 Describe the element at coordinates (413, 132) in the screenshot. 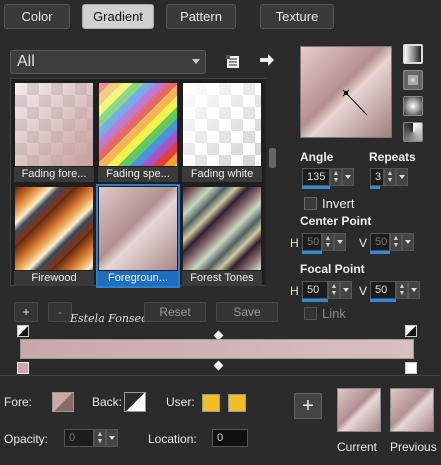

I see `sunburst-style-icon` at that location.